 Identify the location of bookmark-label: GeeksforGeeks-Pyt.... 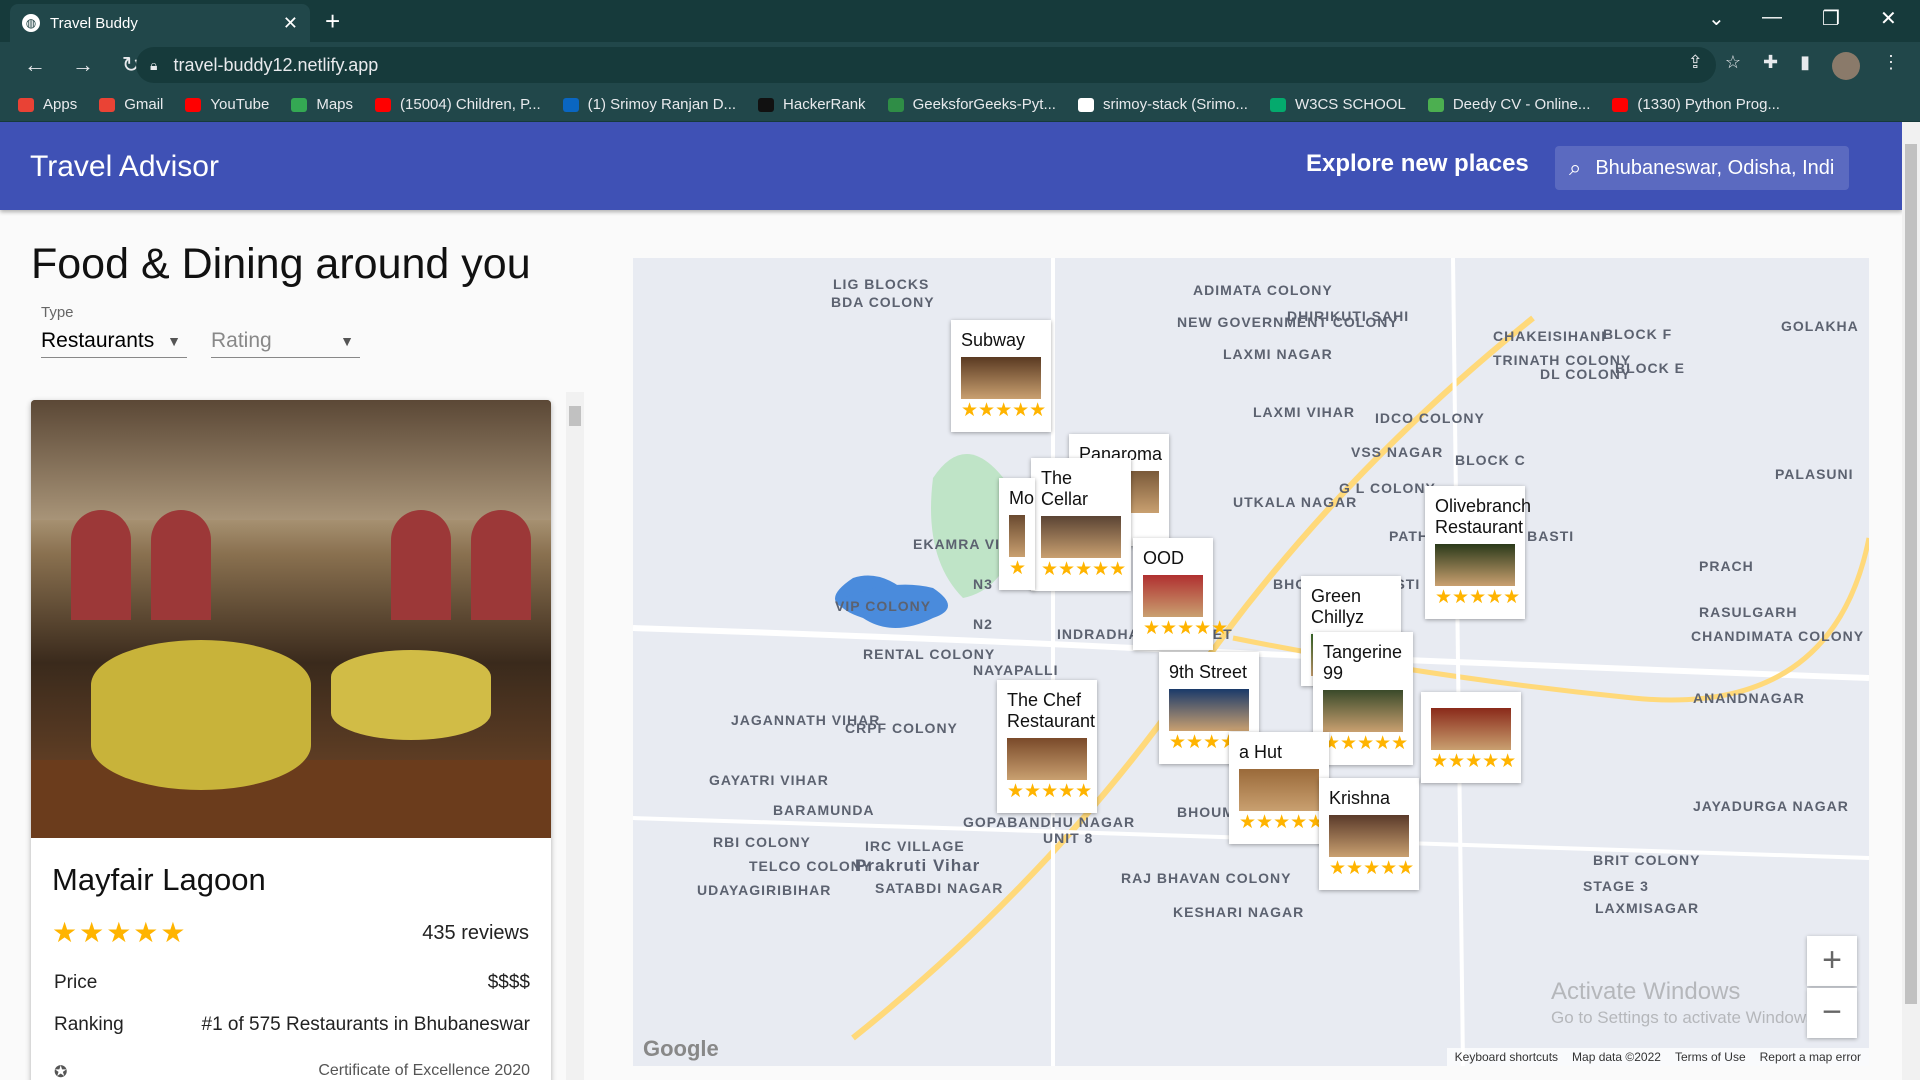
(984, 104).